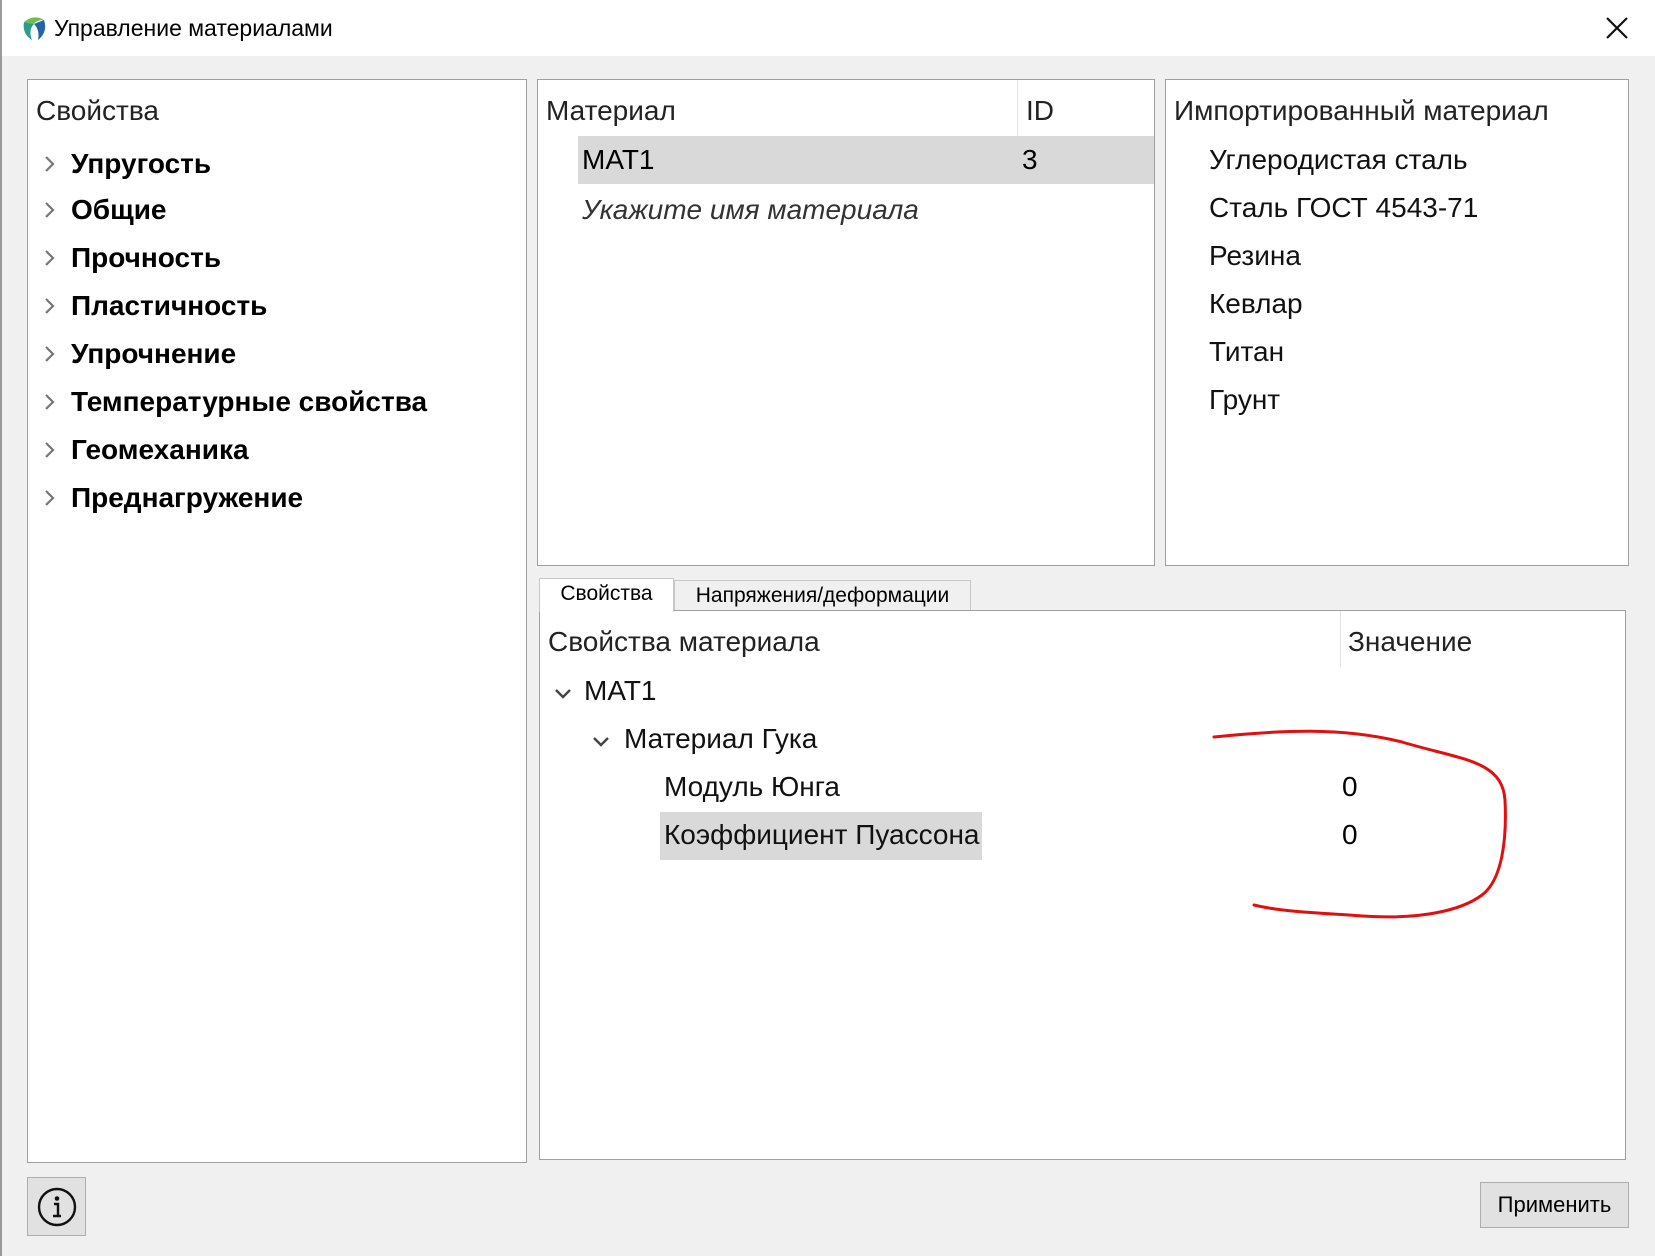  What do you see at coordinates (277, 450) in the screenshot?
I see `property-group-geomechanics: Геомеханика` at bounding box center [277, 450].